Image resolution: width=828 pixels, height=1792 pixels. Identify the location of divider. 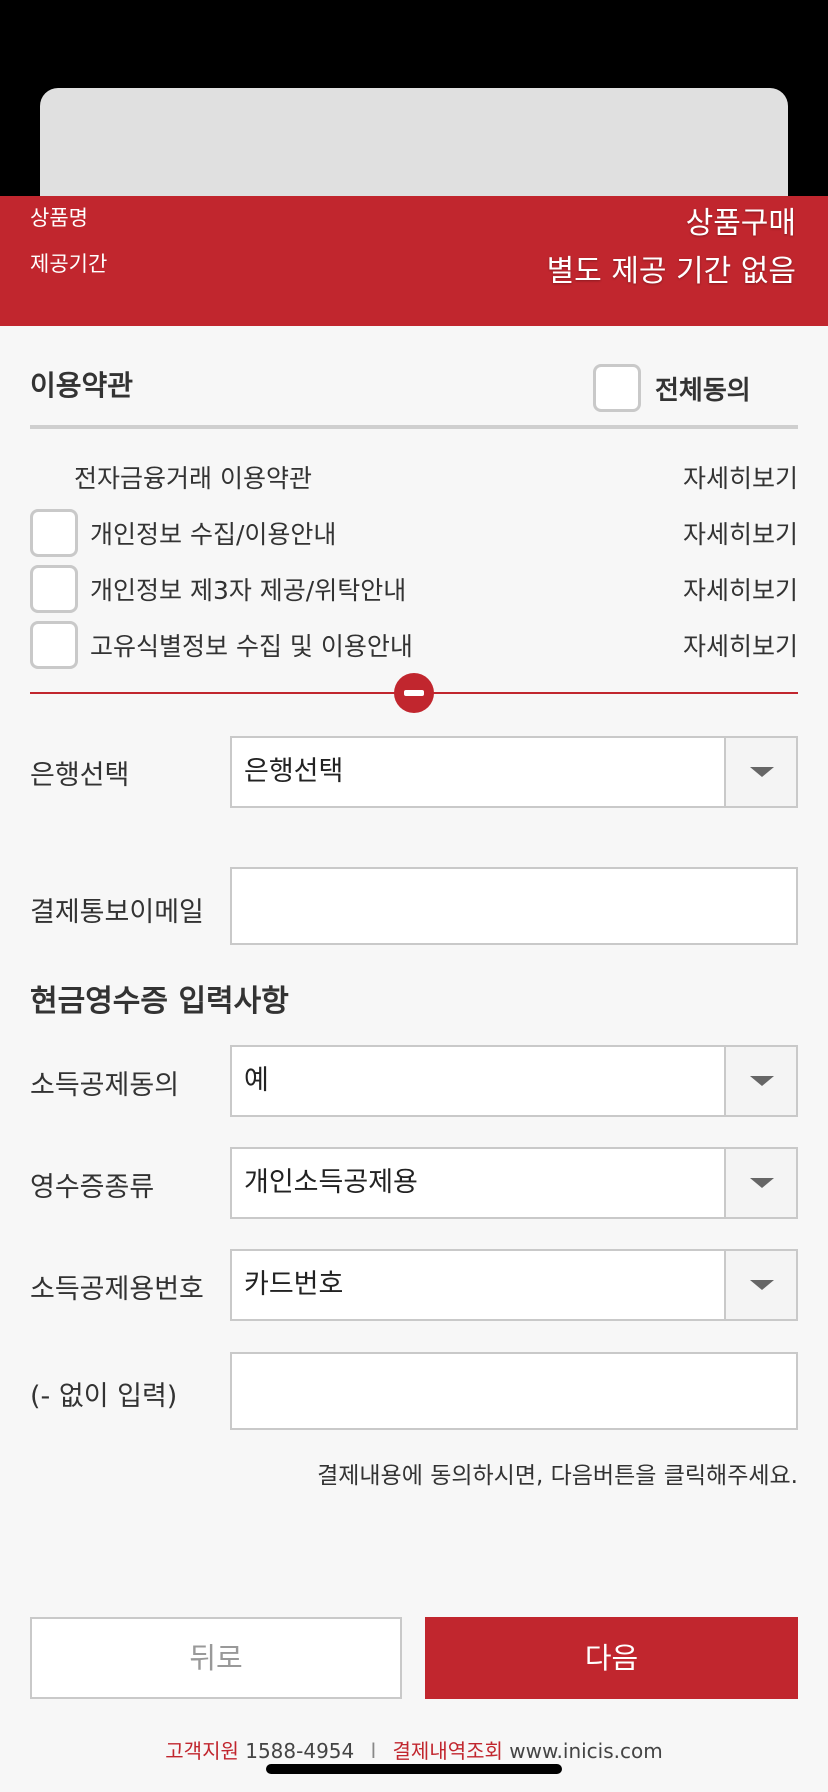
(414, 427).